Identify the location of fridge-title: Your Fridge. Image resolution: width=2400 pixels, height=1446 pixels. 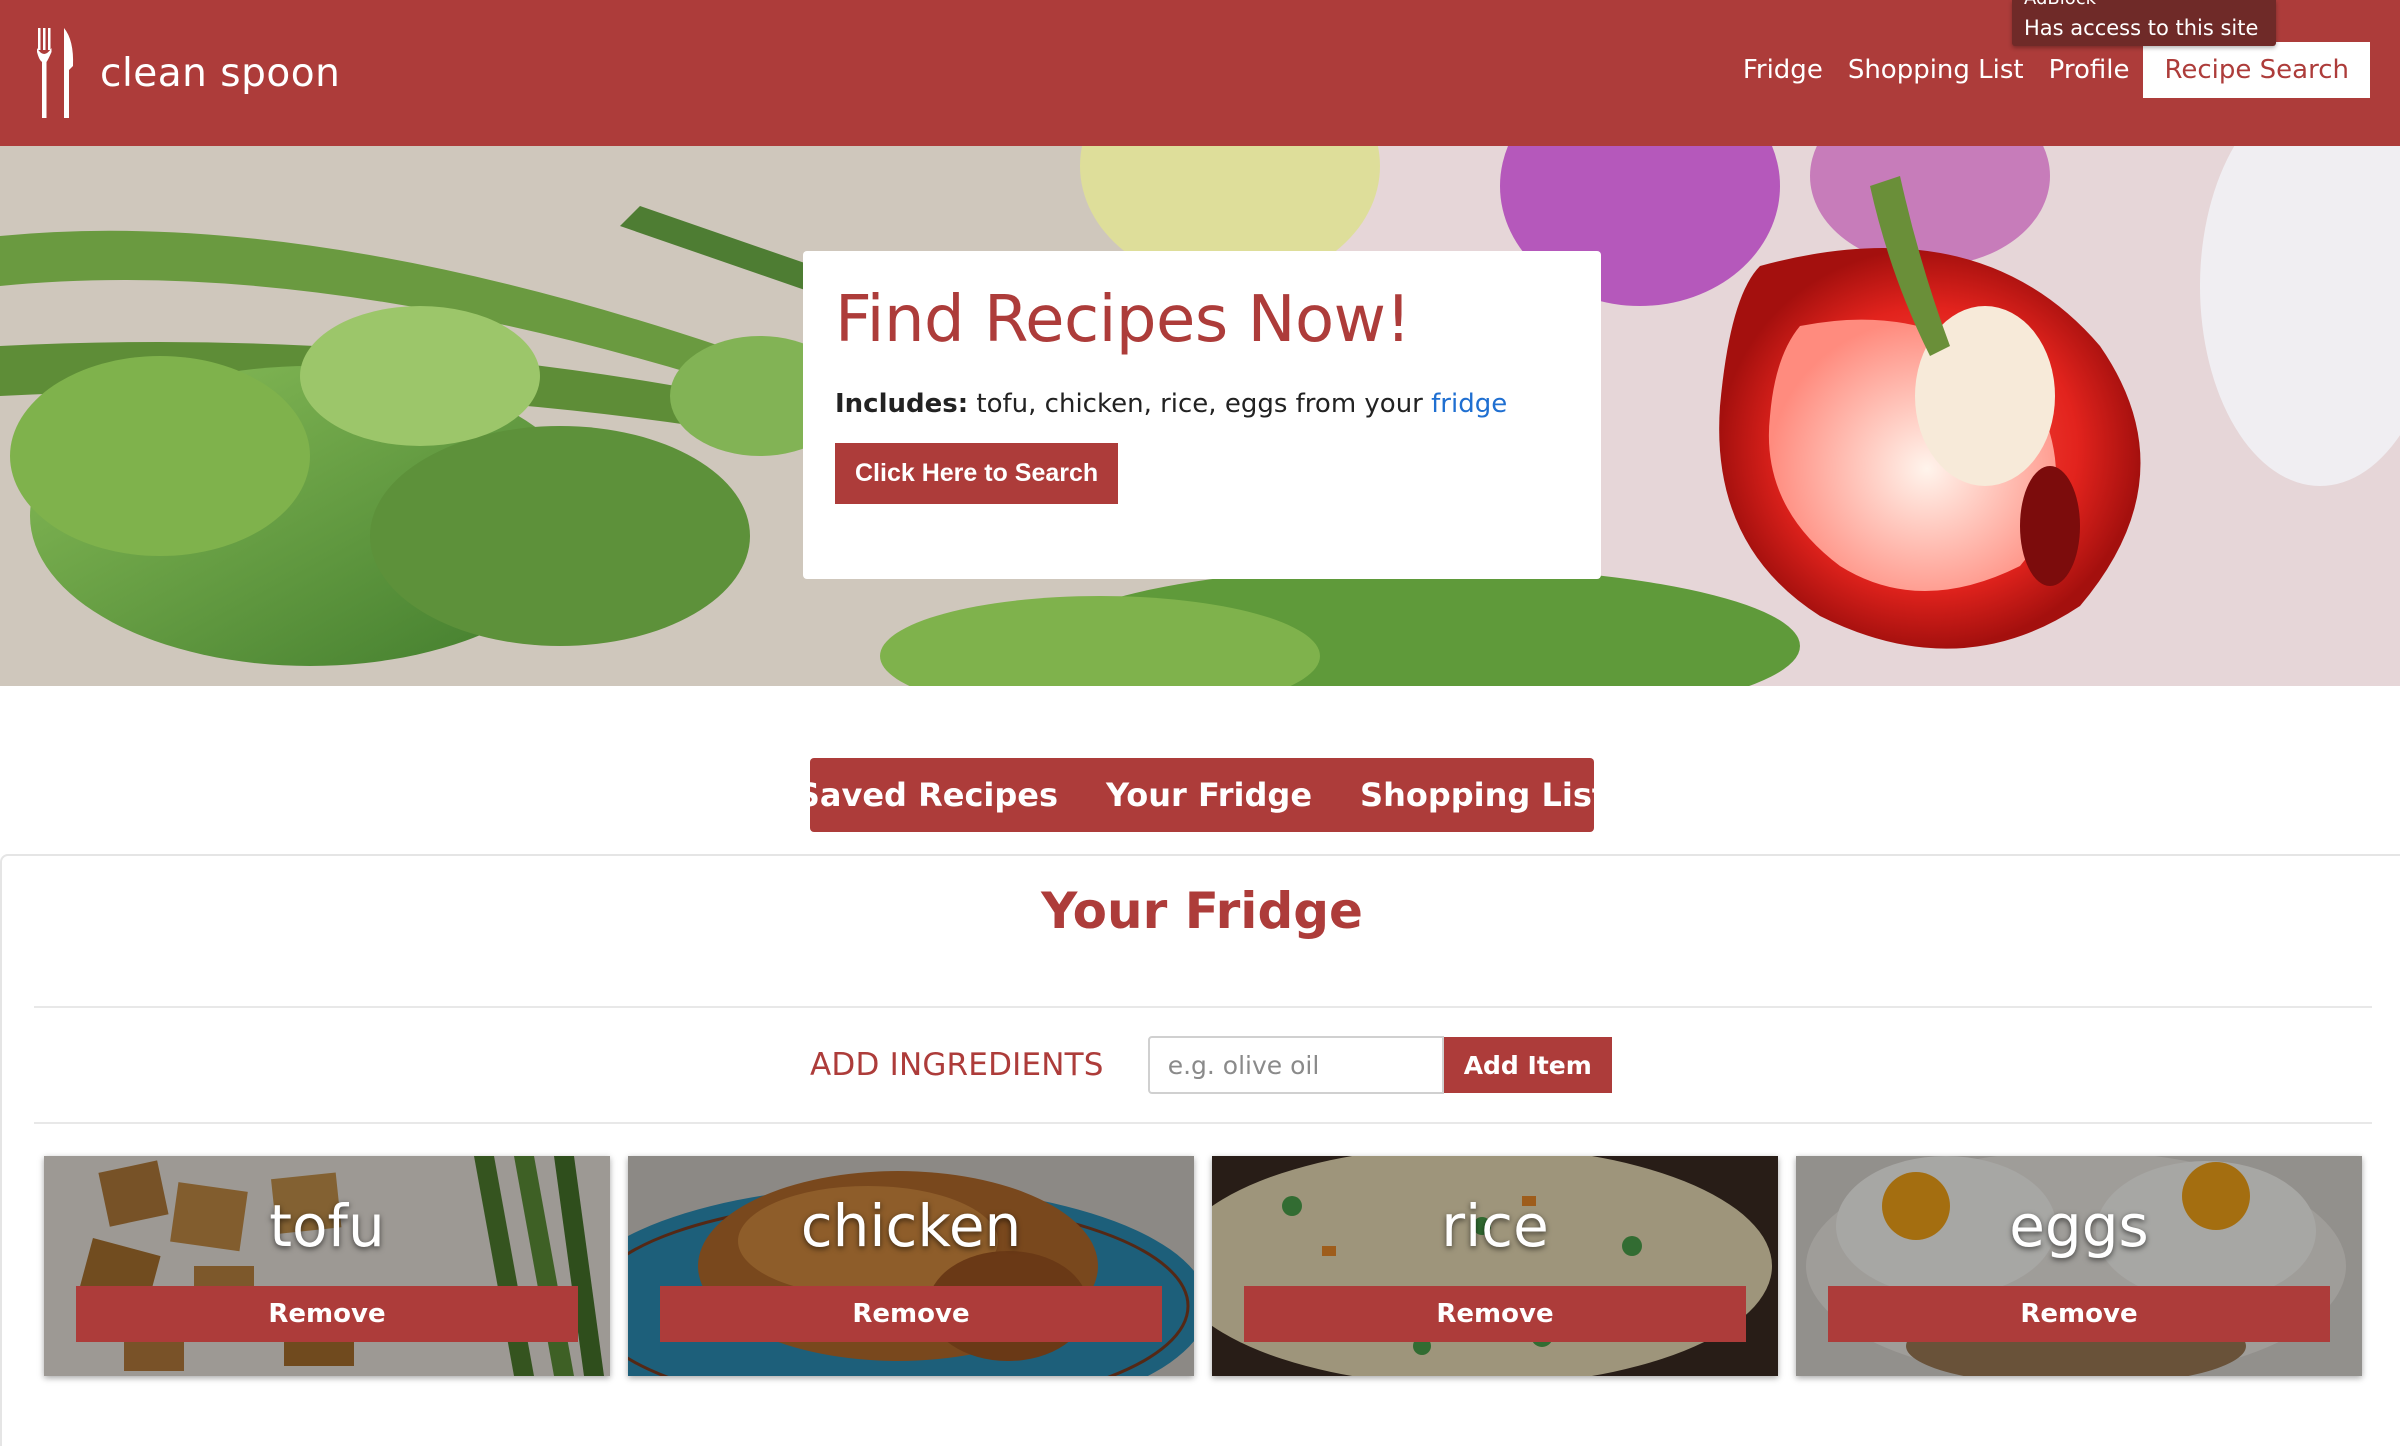
(1202, 911).